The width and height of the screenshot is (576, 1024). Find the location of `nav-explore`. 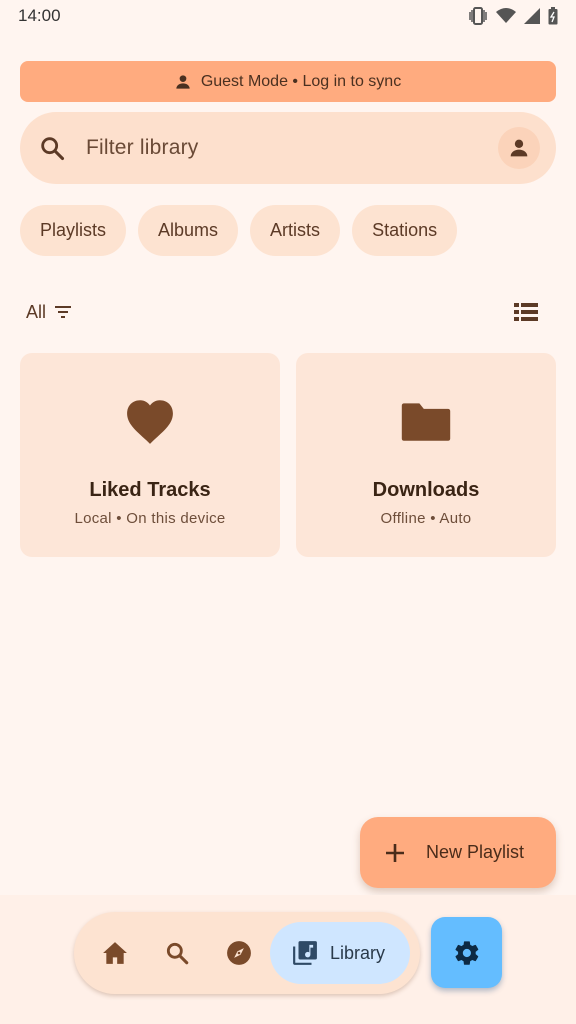

nav-explore is located at coordinates (239, 953).